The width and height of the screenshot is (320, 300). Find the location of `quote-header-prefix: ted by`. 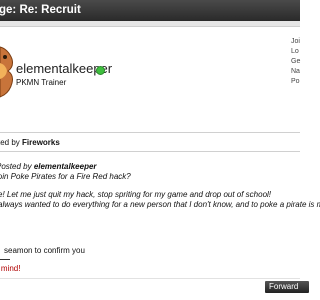

quote-header-prefix: ted by is located at coordinates (11, 142).